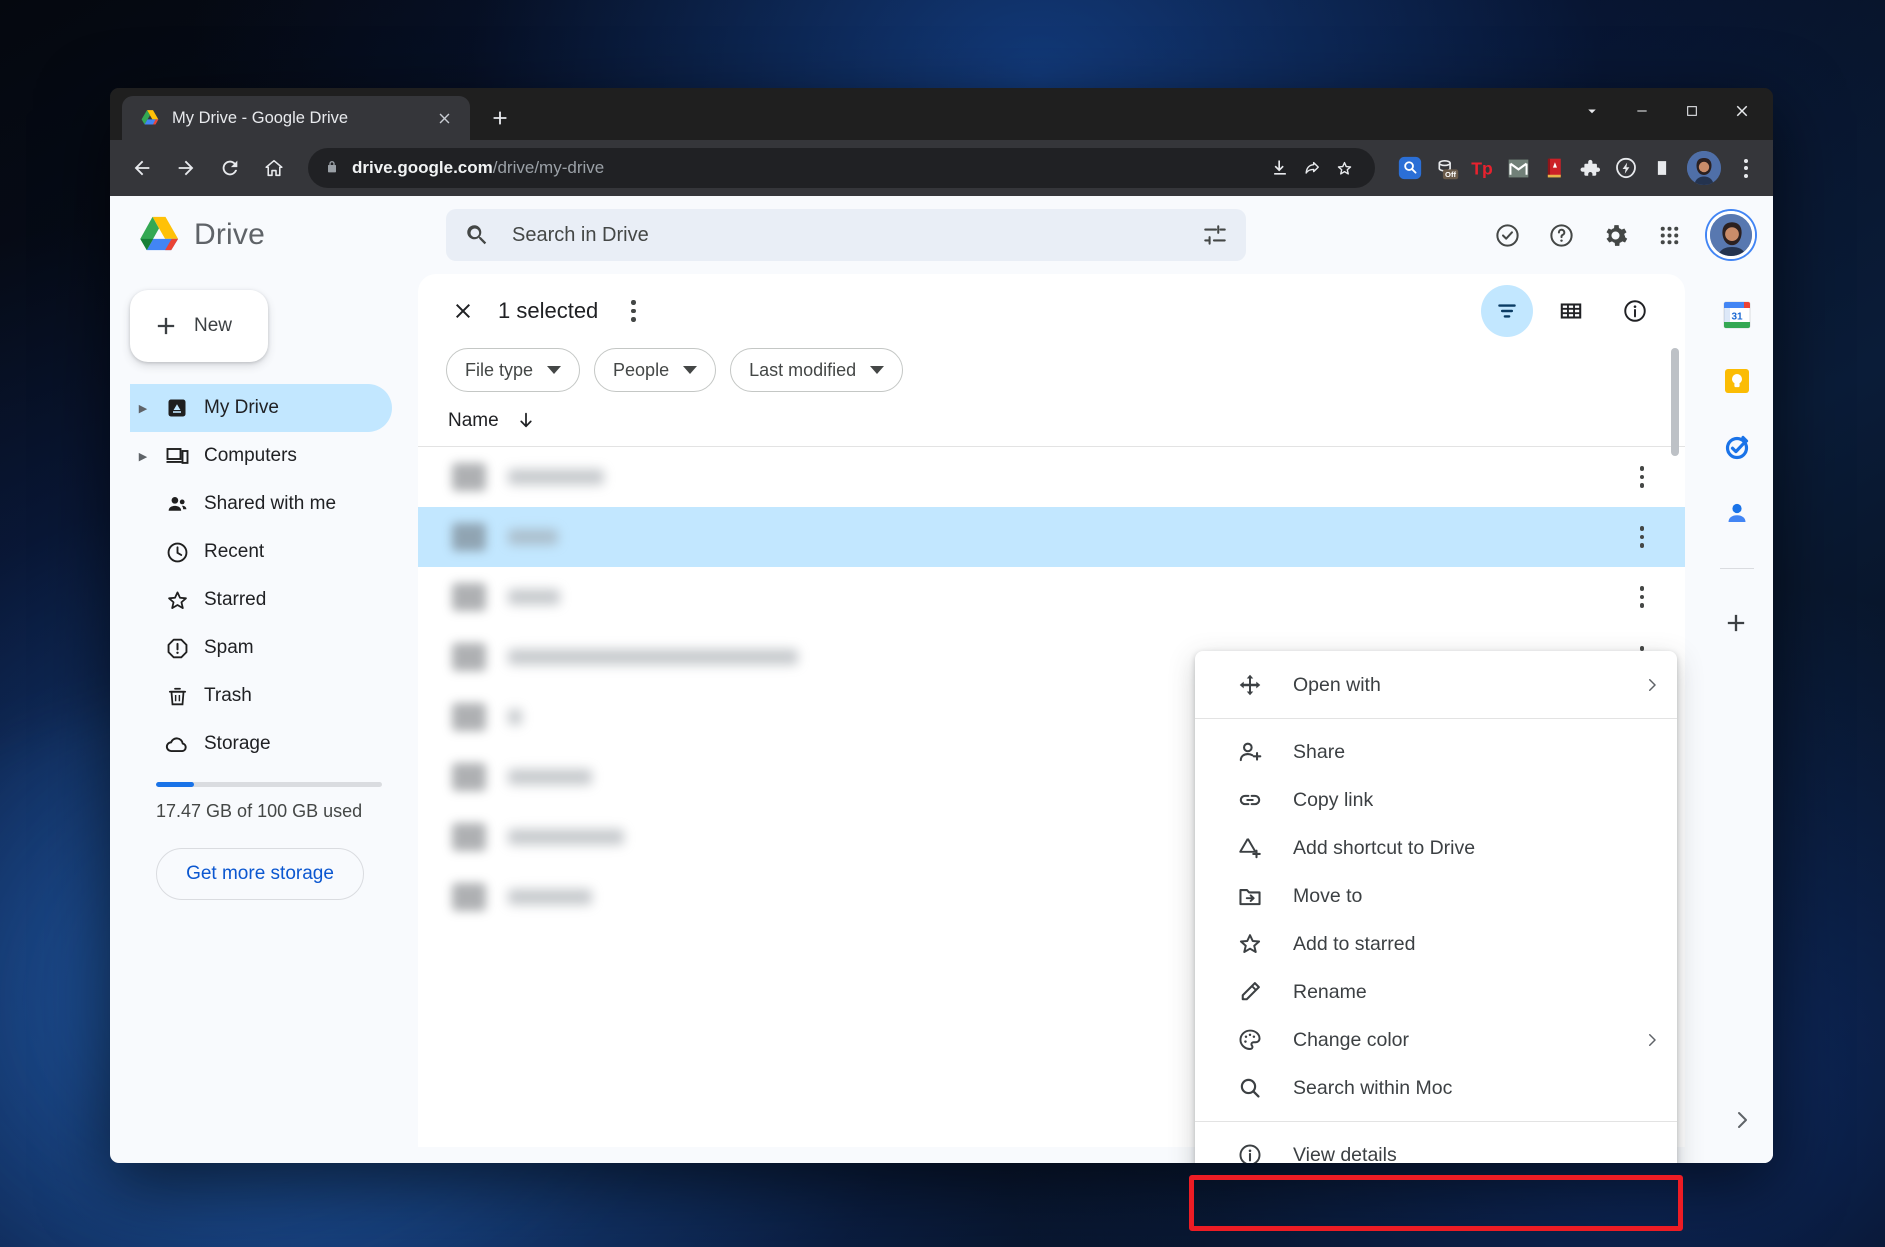 Image resolution: width=1885 pixels, height=1247 pixels. I want to click on menu-separator, so click(1436, 1121).